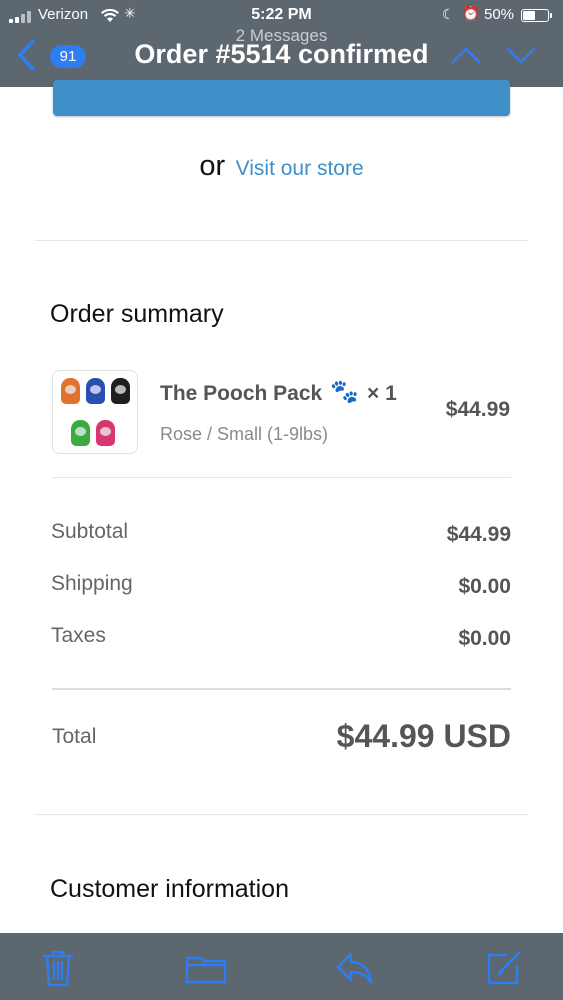 This screenshot has width=563, height=1000. I want to click on product-image-orange-pack, so click(70, 391).